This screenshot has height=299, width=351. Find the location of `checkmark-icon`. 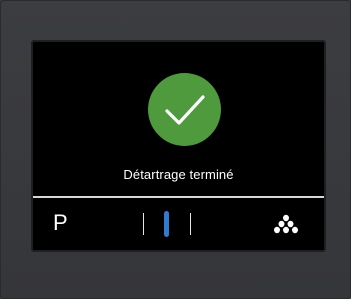

checkmark-icon is located at coordinates (184, 109).